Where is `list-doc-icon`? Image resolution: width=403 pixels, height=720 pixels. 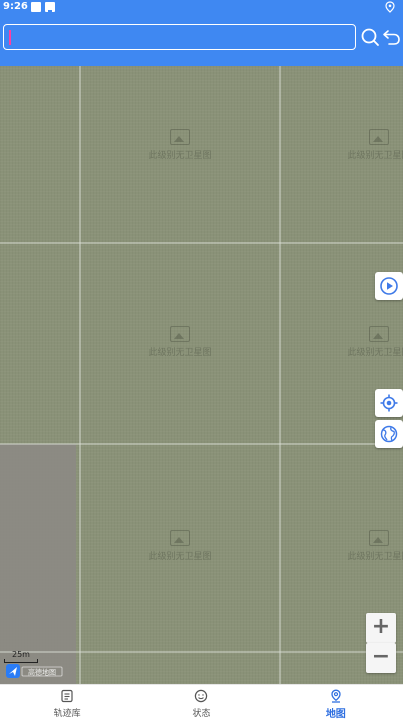 list-doc-icon is located at coordinates (67, 696).